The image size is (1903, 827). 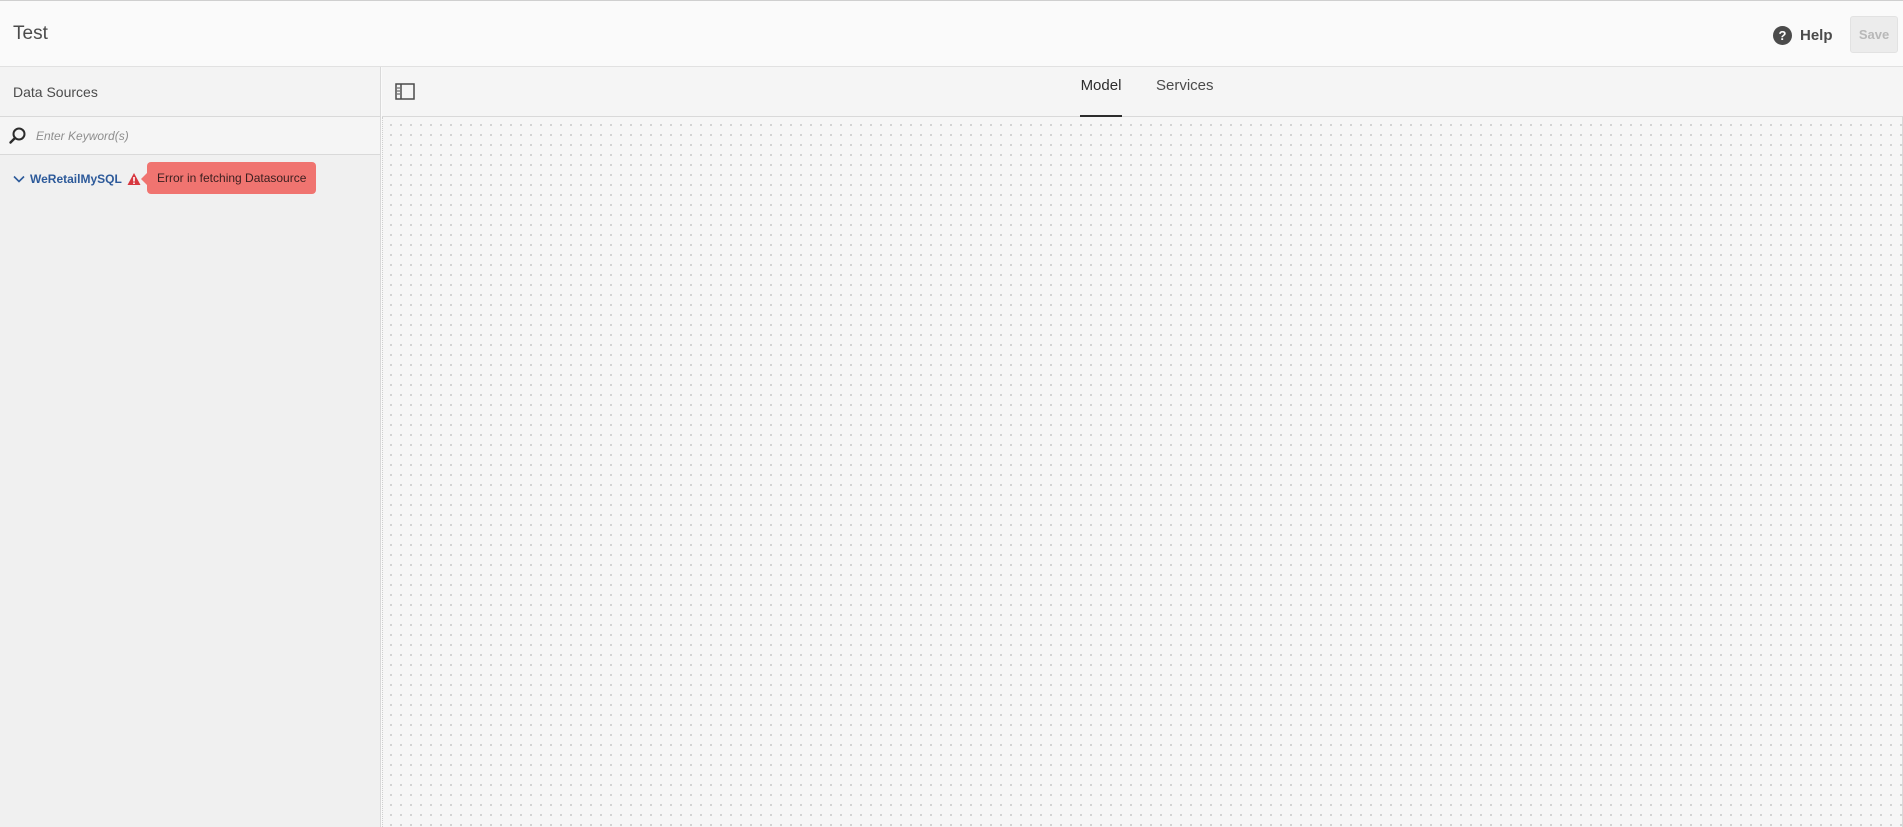 I want to click on panel-toggle-icon, so click(x=405, y=91).